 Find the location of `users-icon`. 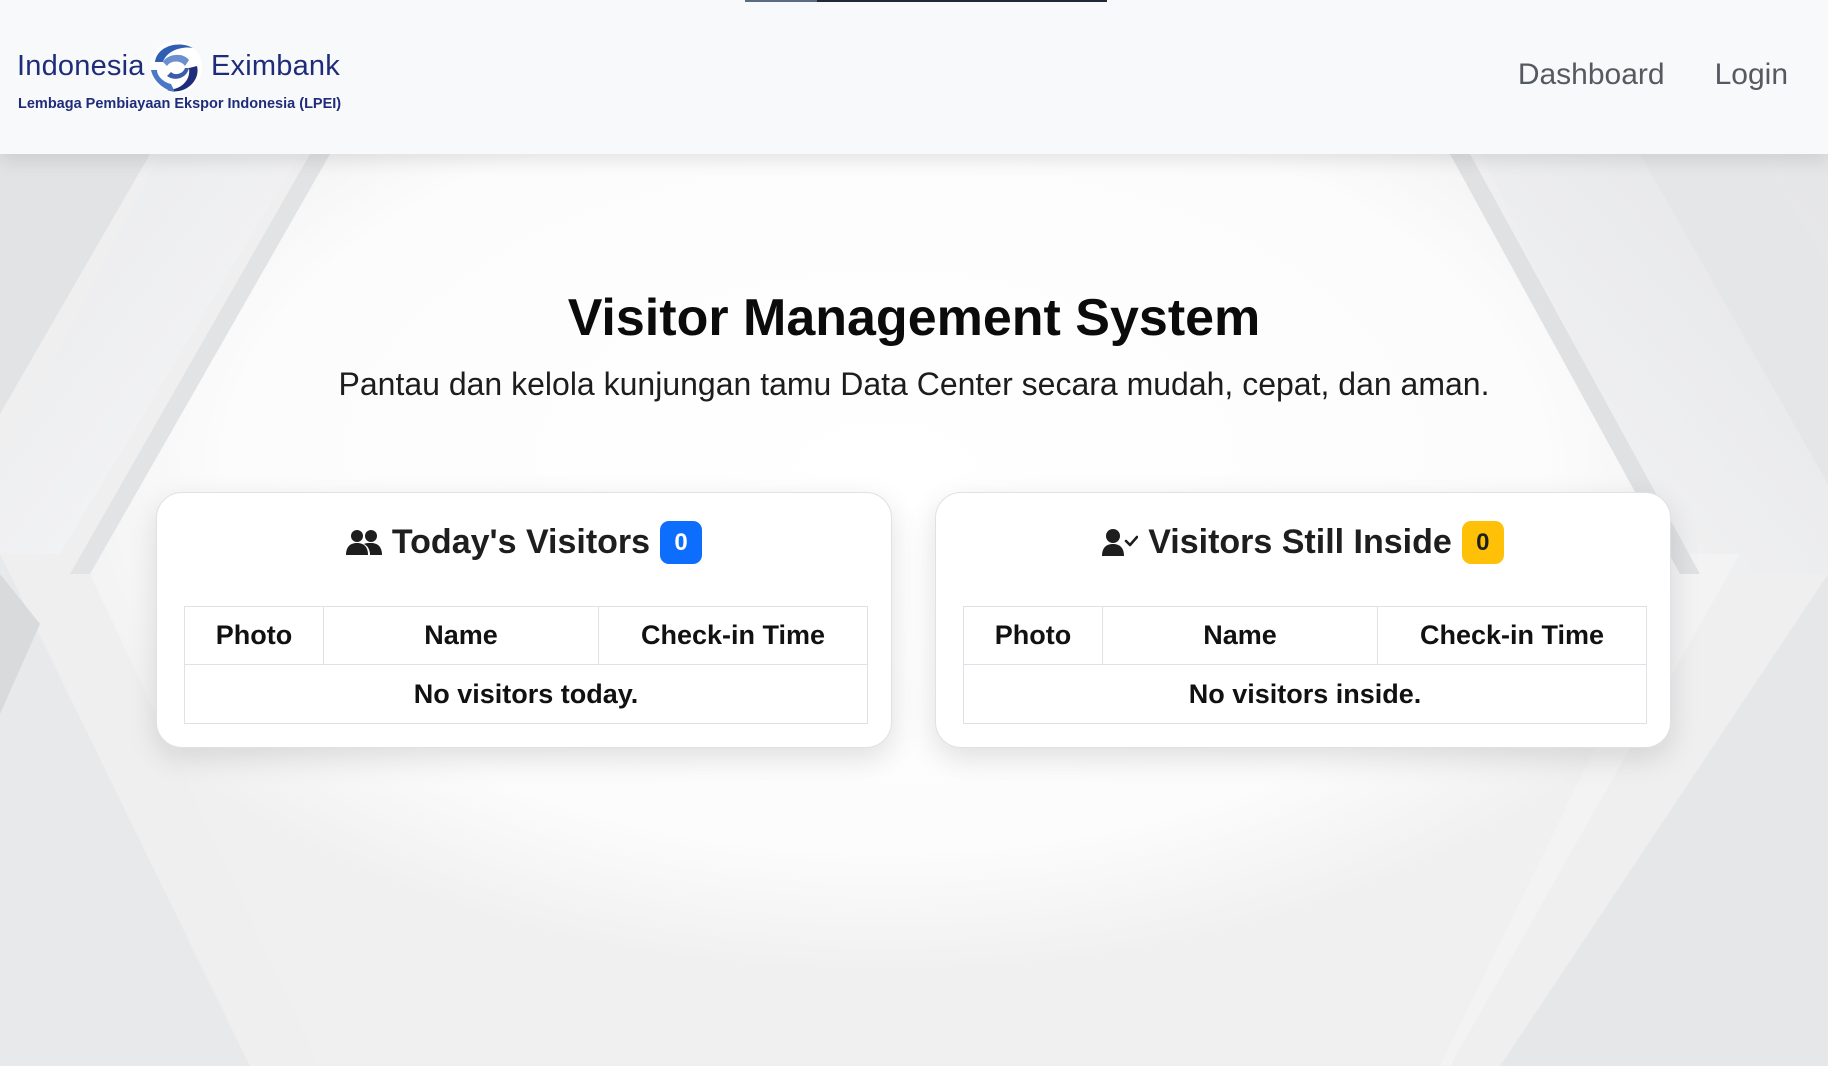

users-icon is located at coordinates (363, 543).